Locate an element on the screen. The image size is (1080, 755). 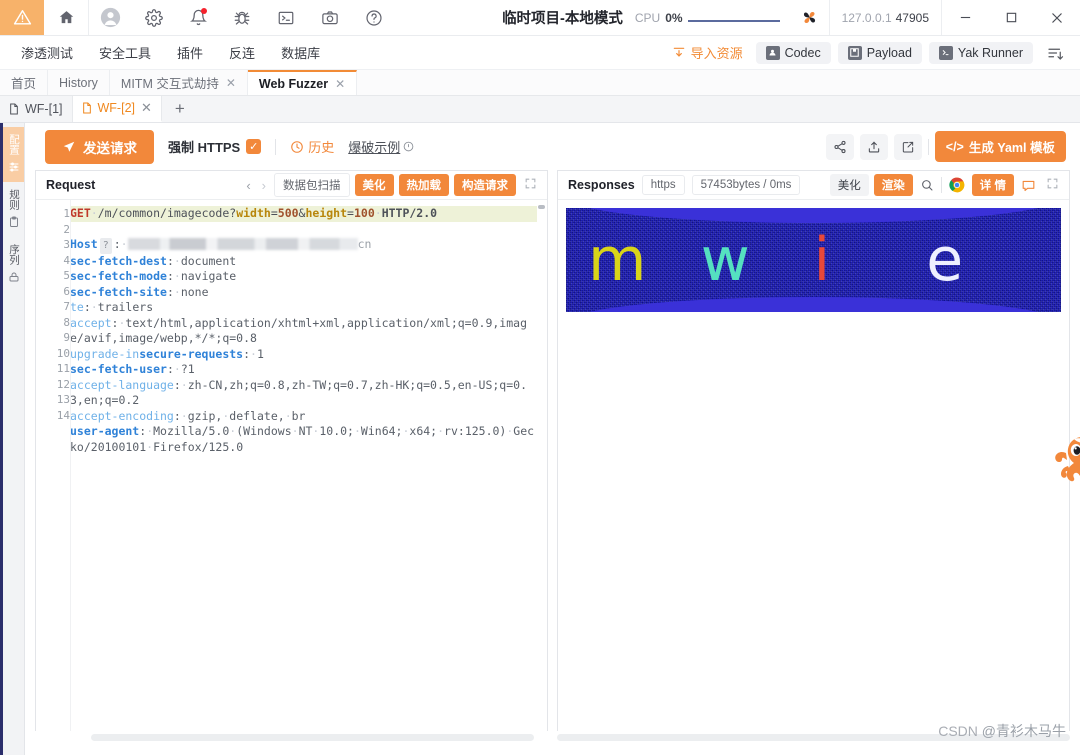
page-tab-home: 首页 is located at coordinates (24, 82).